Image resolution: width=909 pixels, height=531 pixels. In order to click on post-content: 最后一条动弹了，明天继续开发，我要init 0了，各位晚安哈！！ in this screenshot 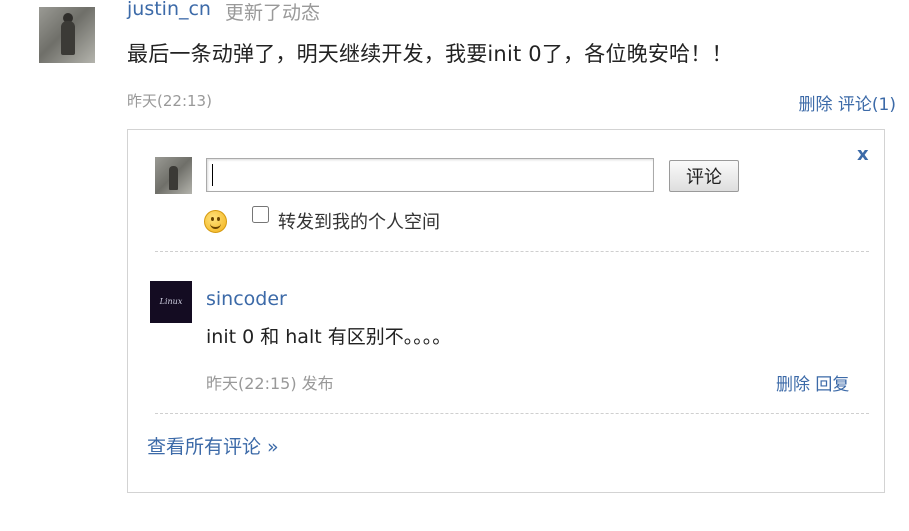, I will do `click(430, 54)`.